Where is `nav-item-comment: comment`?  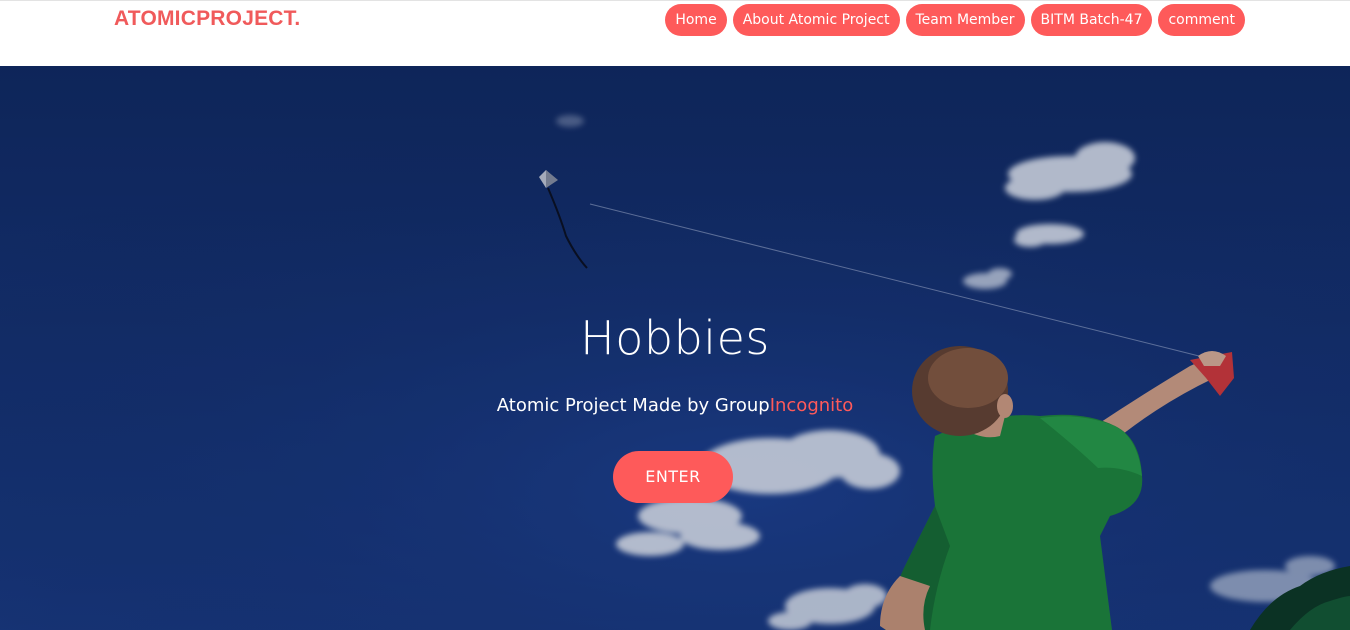 nav-item-comment: comment is located at coordinates (1201, 20).